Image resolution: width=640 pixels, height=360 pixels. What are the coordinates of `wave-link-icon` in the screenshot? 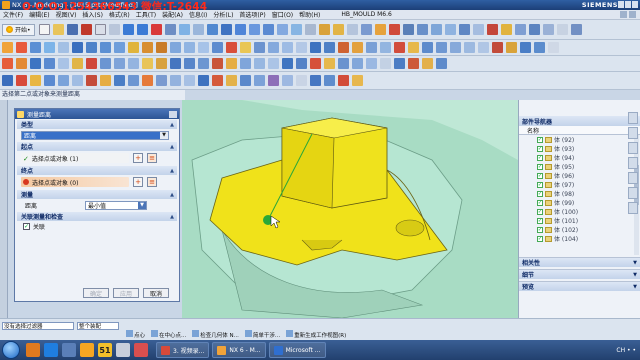 It's located at (413, 47).